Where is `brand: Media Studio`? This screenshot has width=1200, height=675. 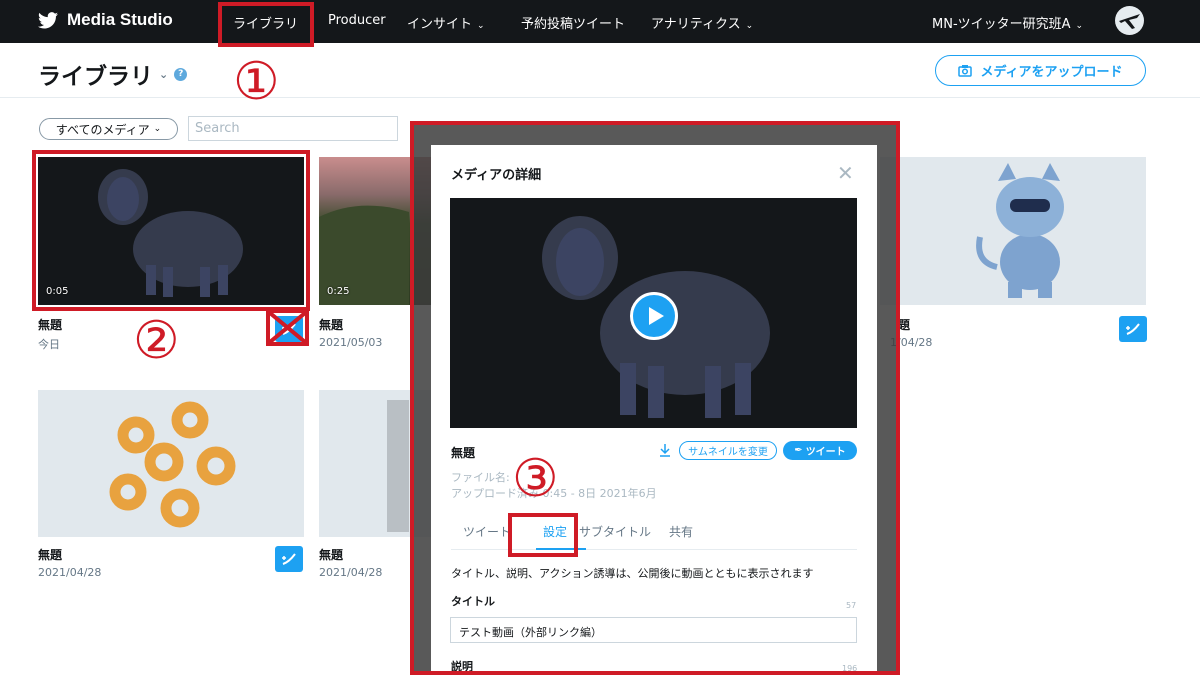 brand: Media Studio is located at coordinates (105, 20).